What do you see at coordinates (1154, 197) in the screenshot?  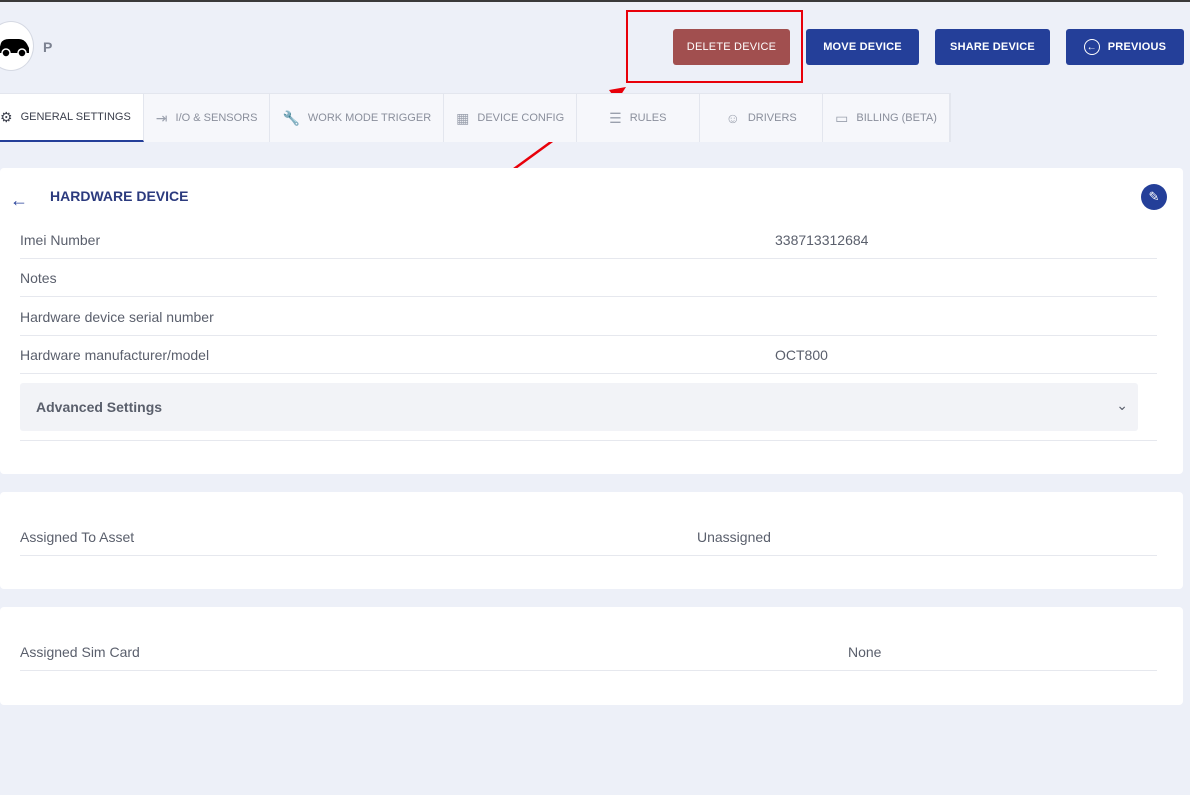 I see `edit-pencil-icon: ✎` at bounding box center [1154, 197].